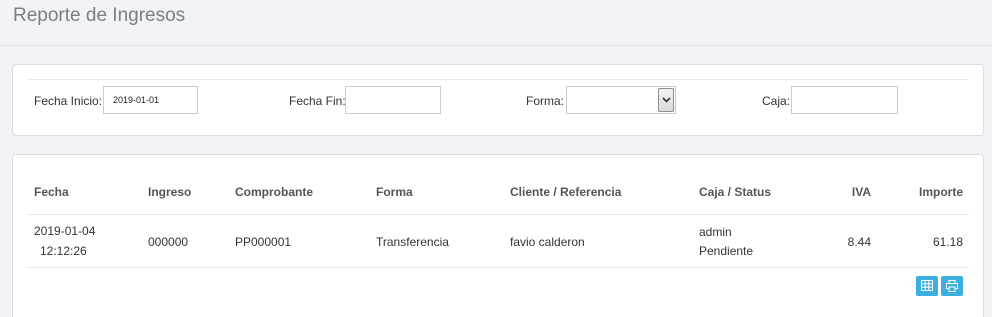  What do you see at coordinates (498, 214) in the screenshot?
I see `header-divider` at bounding box center [498, 214].